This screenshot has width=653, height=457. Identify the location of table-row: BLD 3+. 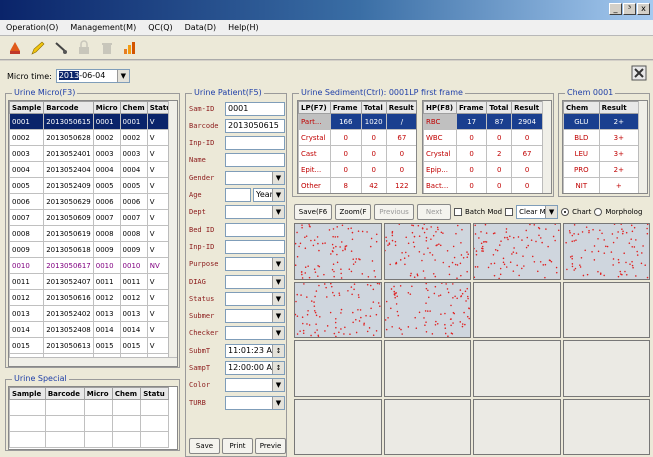
(601, 137).